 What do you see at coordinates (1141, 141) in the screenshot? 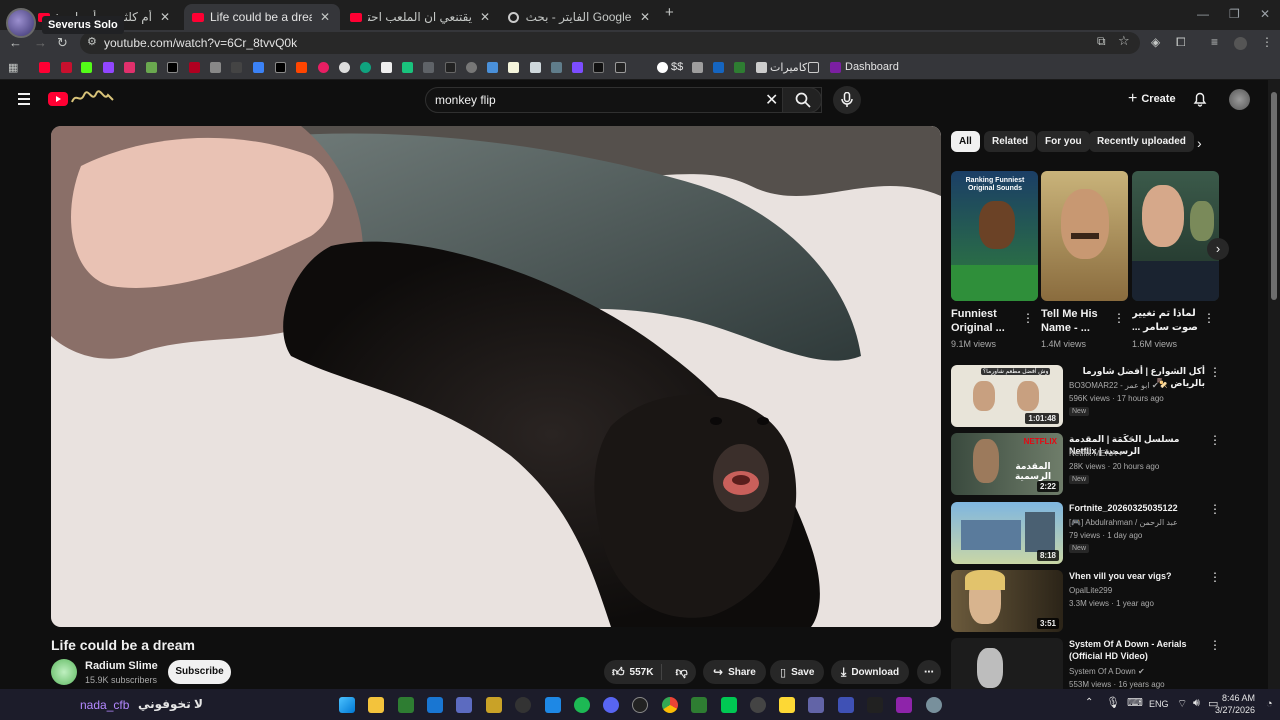
I see `chip-recently-uploaded: Recently uploaded` at bounding box center [1141, 141].